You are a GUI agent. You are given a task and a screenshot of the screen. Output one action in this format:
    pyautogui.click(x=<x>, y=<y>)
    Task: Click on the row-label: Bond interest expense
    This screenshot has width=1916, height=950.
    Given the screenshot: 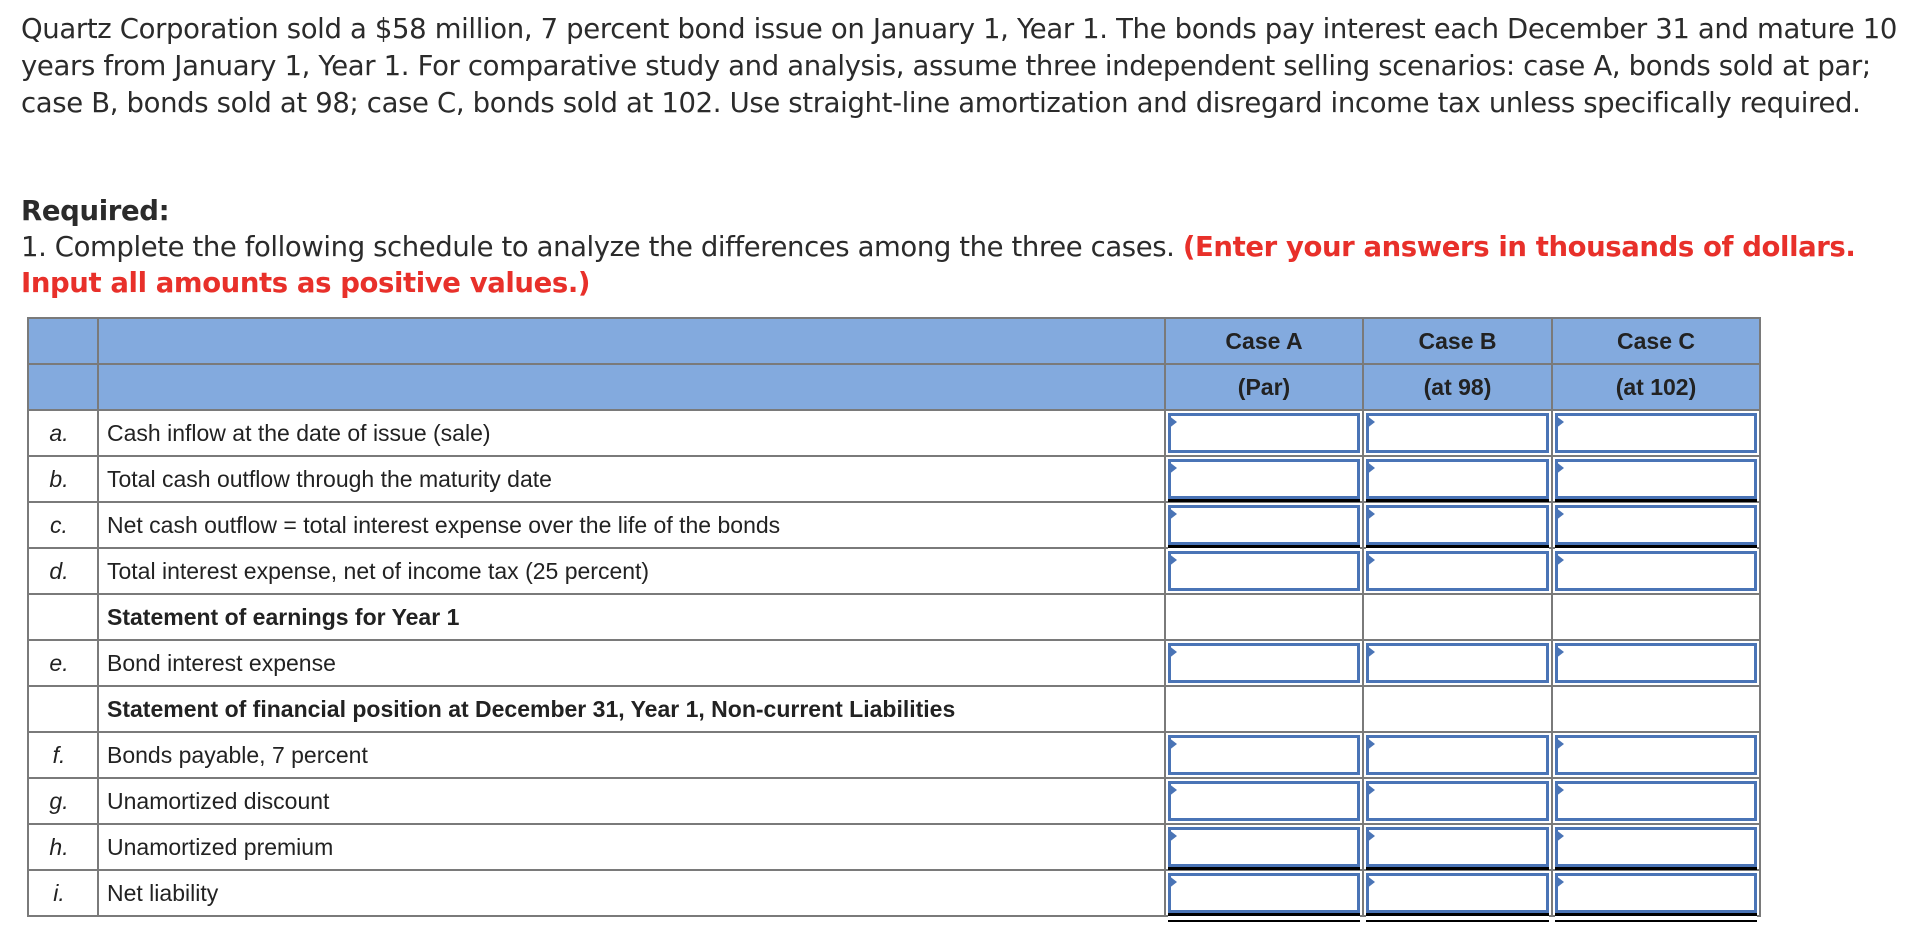 What is the action you would take?
    pyautogui.click(x=631, y=663)
    